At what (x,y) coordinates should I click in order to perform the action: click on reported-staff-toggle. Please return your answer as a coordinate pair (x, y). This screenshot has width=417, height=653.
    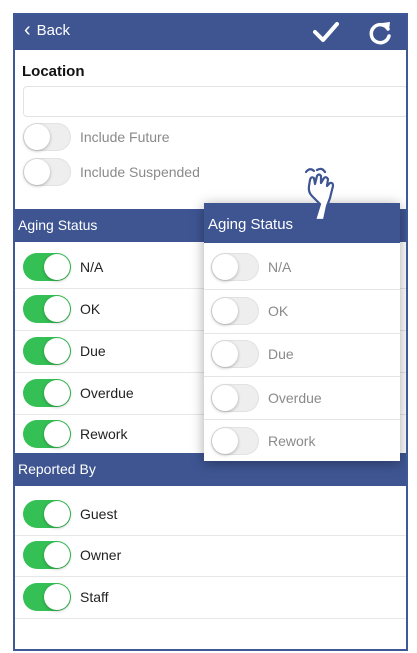
    Looking at the image, I should click on (47, 597).